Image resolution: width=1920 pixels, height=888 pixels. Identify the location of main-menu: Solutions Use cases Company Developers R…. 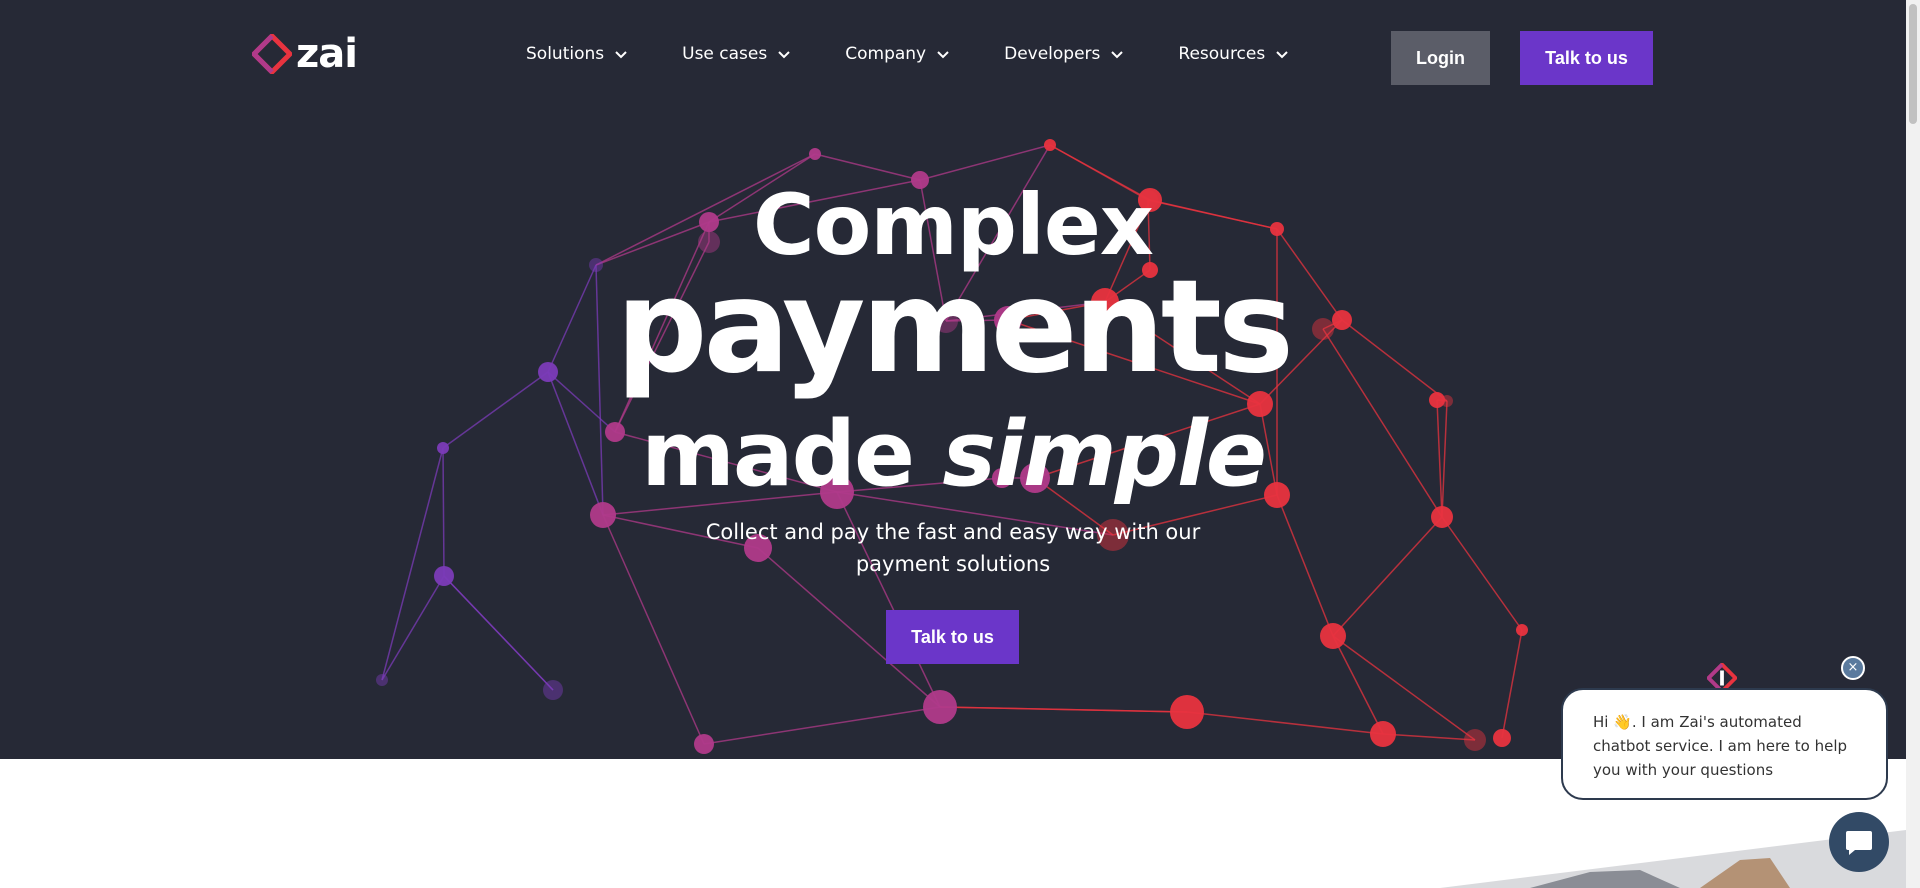
(907, 54).